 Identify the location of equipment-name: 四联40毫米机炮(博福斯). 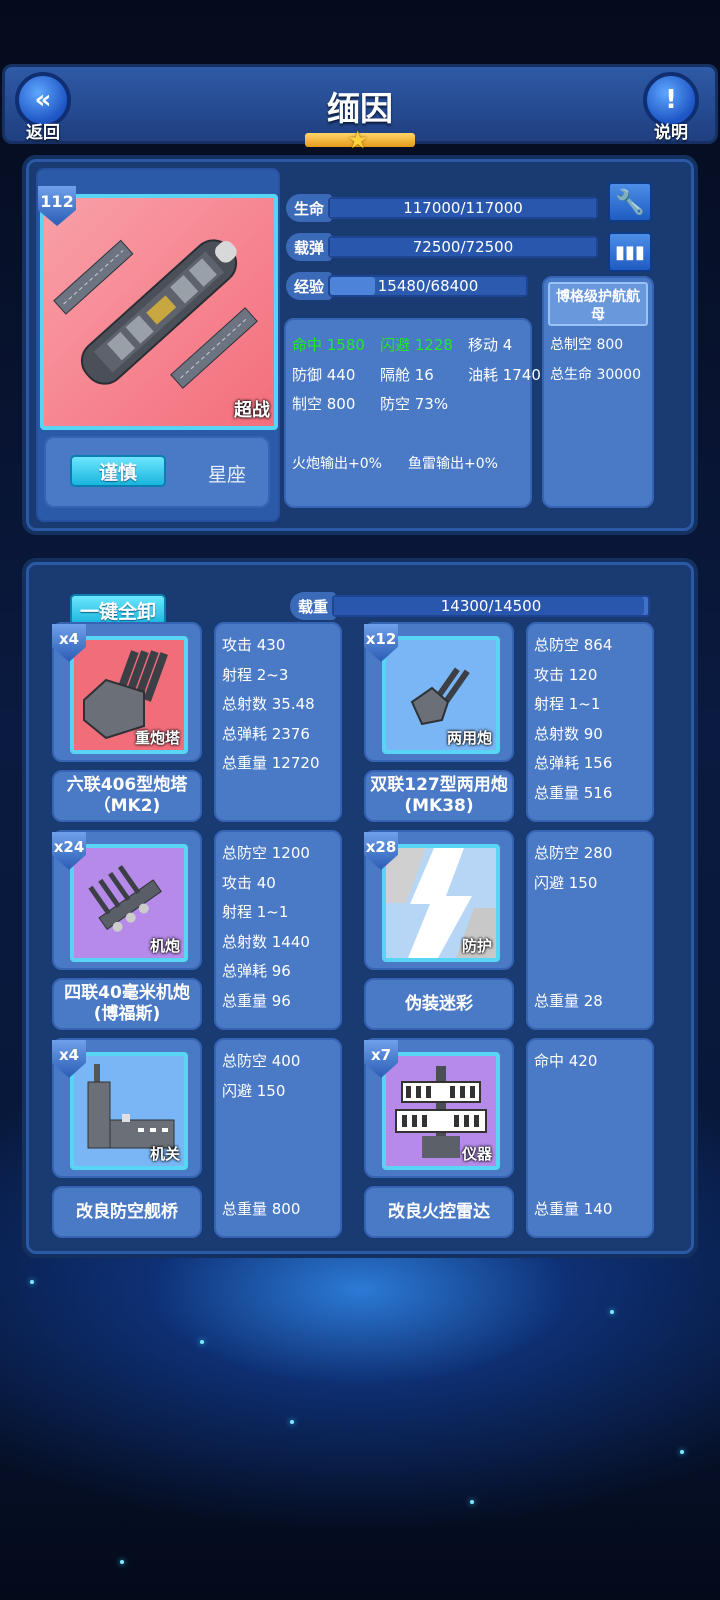
(127, 1003).